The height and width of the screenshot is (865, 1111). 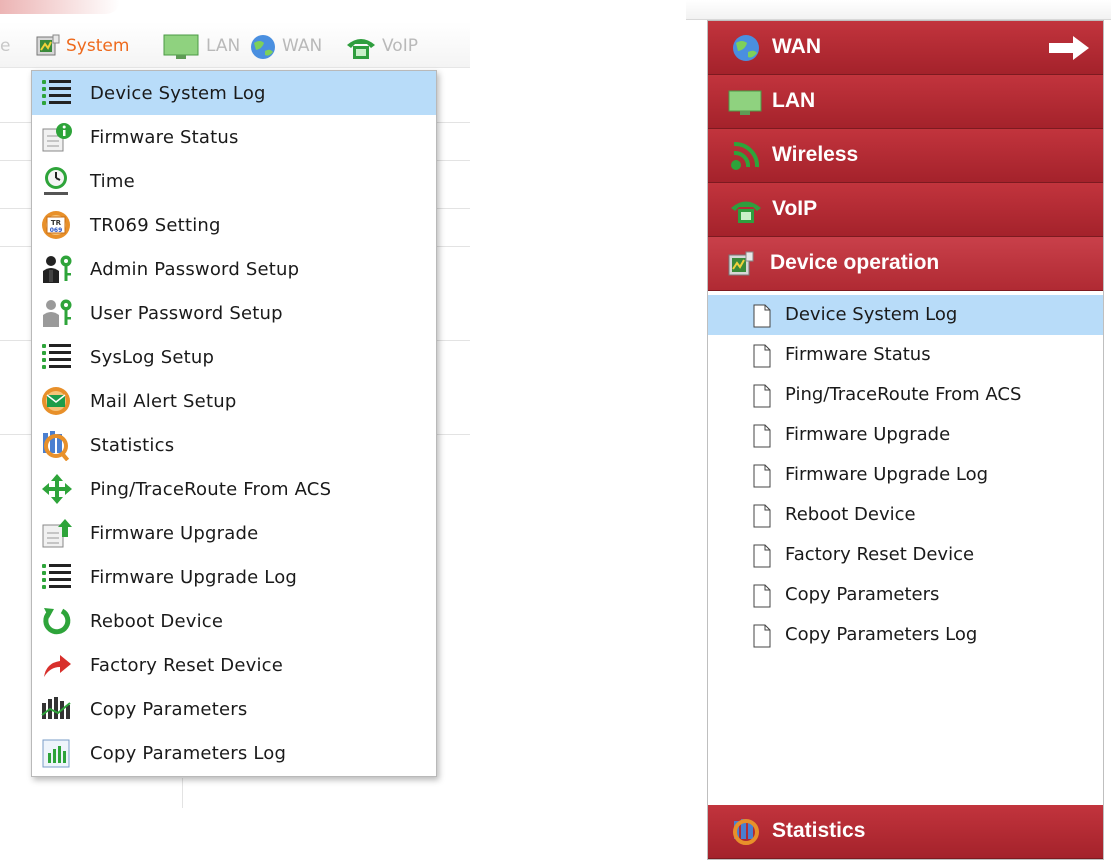 I want to click on tab-previous-partial: e, so click(x=5, y=46).